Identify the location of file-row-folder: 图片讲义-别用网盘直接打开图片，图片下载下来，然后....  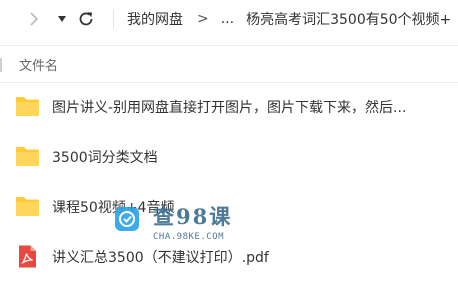
(229, 107).